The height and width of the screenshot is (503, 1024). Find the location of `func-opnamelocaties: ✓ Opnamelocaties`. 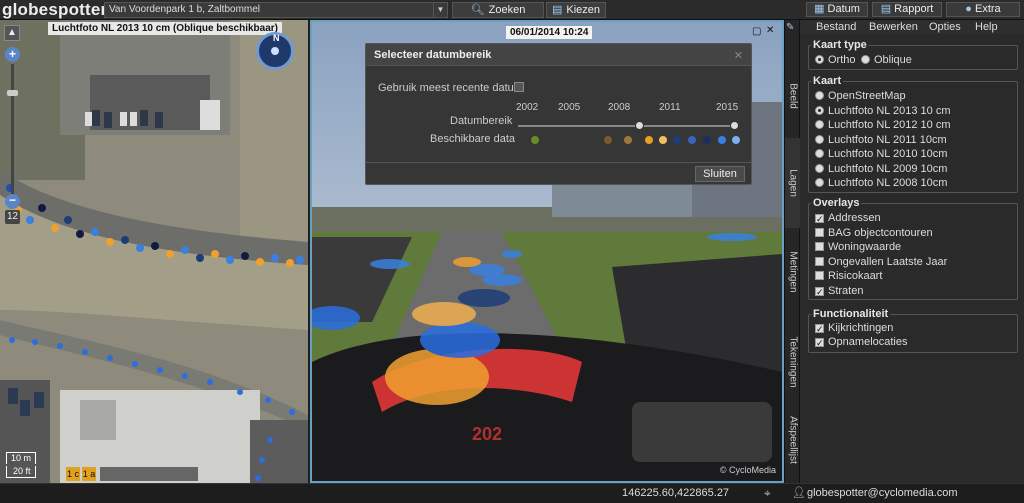

func-opnamelocaties: ✓ Opnamelocaties is located at coordinates (861, 342).